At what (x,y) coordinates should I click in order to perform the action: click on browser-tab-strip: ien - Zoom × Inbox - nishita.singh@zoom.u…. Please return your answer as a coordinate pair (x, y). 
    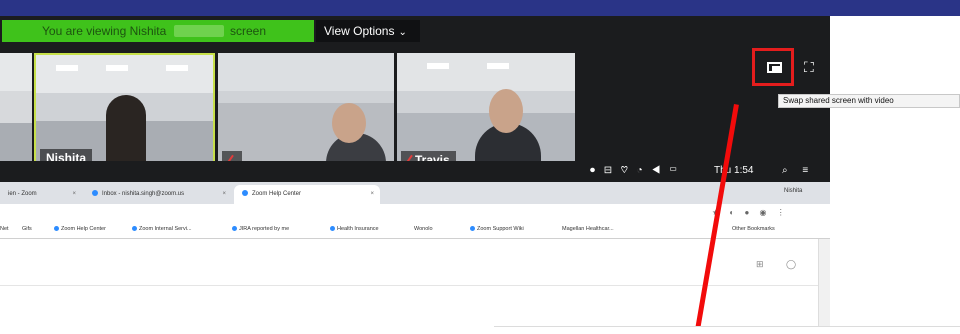
    Looking at the image, I should click on (415, 193).